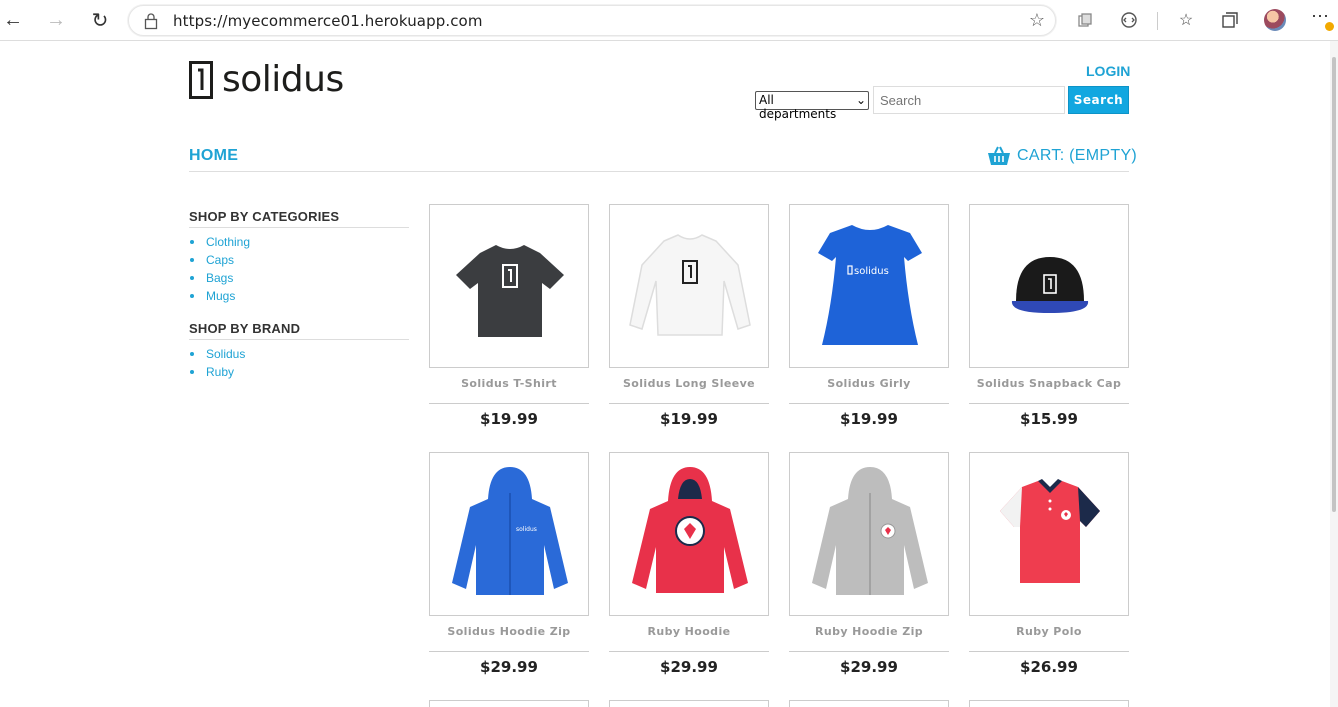  I want to click on product-price: $26.99, so click(1049, 667).